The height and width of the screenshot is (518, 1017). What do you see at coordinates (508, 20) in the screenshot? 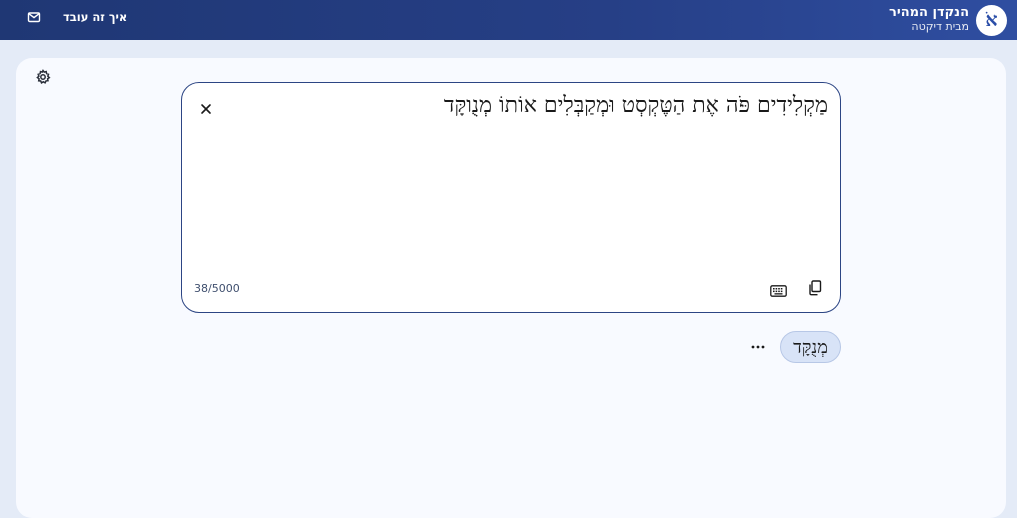
I see `top-bar: אֹ הנקדן המהיר מבית דיקטה איך זה עובד` at bounding box center [508, 20].